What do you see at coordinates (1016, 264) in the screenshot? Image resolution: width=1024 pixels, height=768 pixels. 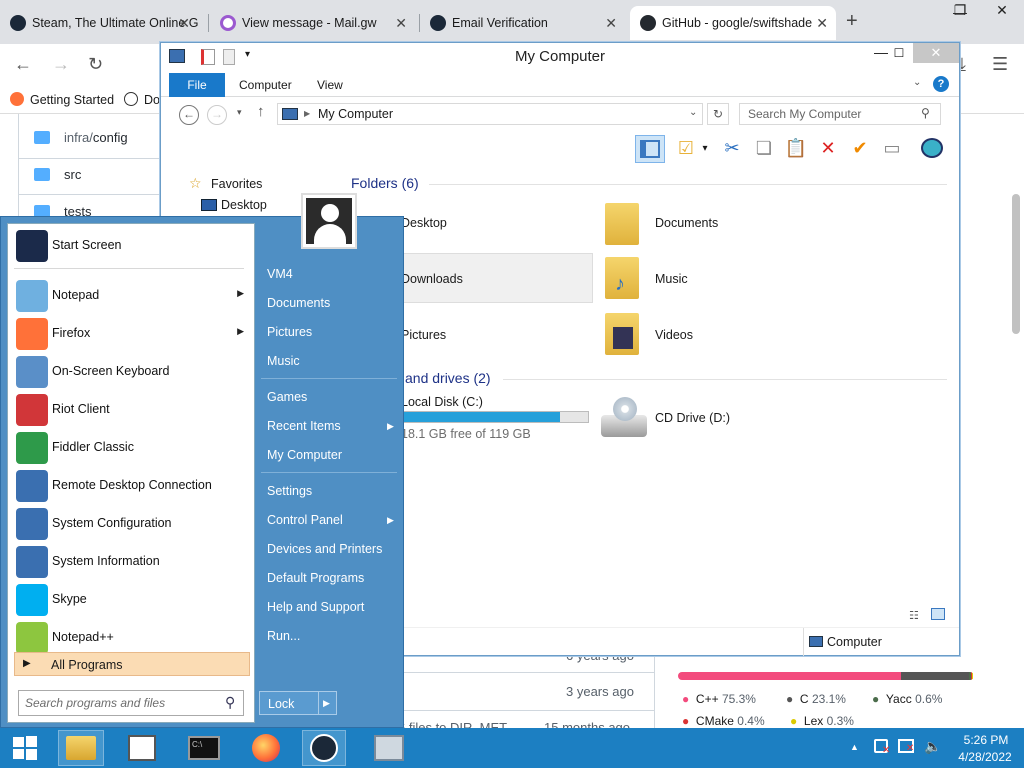 I see `page-scrollbar` at bounding box center [1016, 264].